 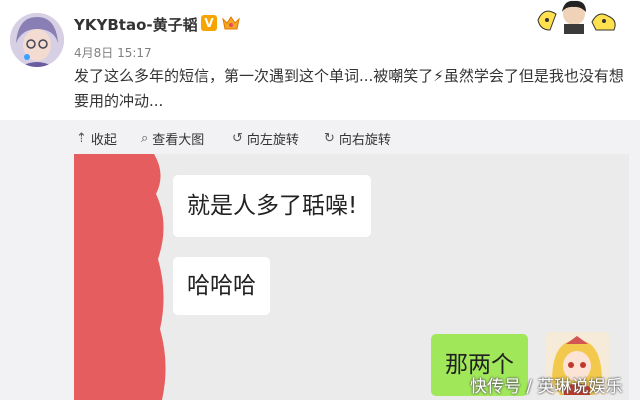 I want to click on message-bubble-left: 就是人多了聒噪!, so click(x=272, y=206).